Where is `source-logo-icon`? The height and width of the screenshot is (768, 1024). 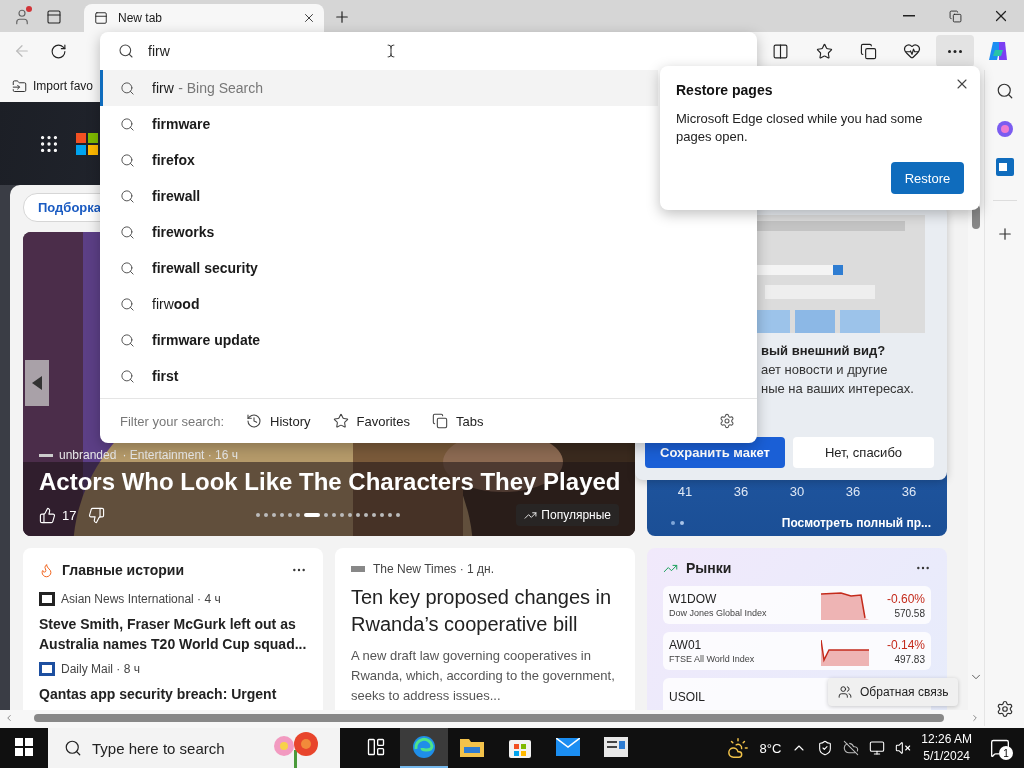 source-logo-icon is located at coordinates (358, 569).